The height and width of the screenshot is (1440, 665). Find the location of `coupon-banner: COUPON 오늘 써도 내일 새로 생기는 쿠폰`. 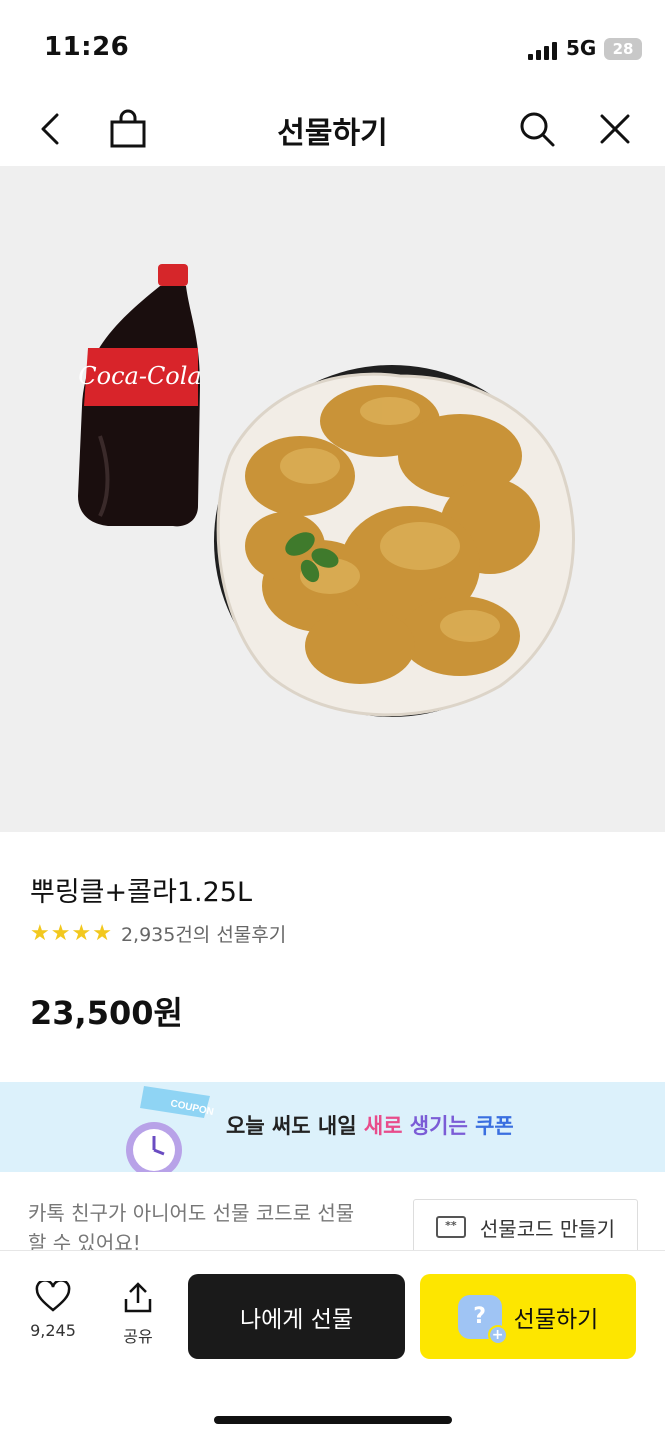

coupon-banner: COUPON 오늘 써도 내일 새로 생기는 쿠폰 is located at coordinates (332, 1127).